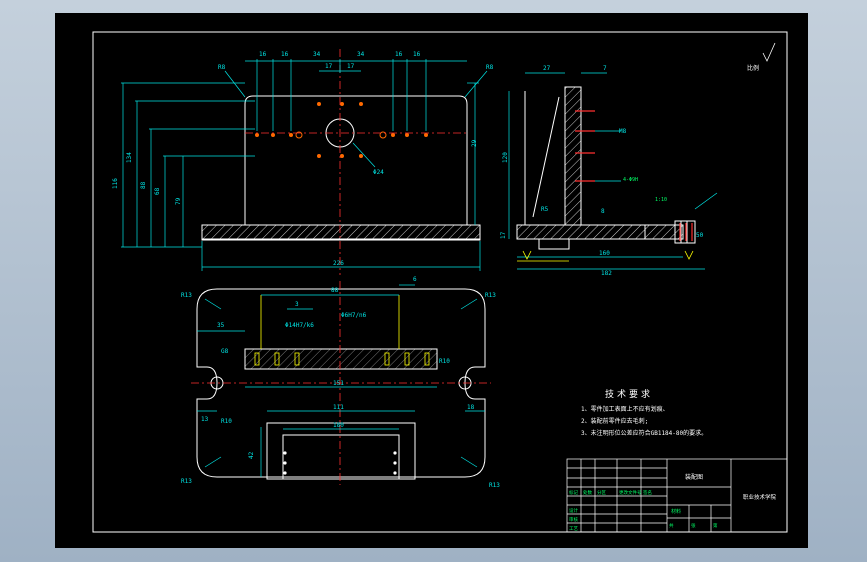 This screenshot has height=562, width=867. I want to click on dim-79: 79, so click(178, 201).